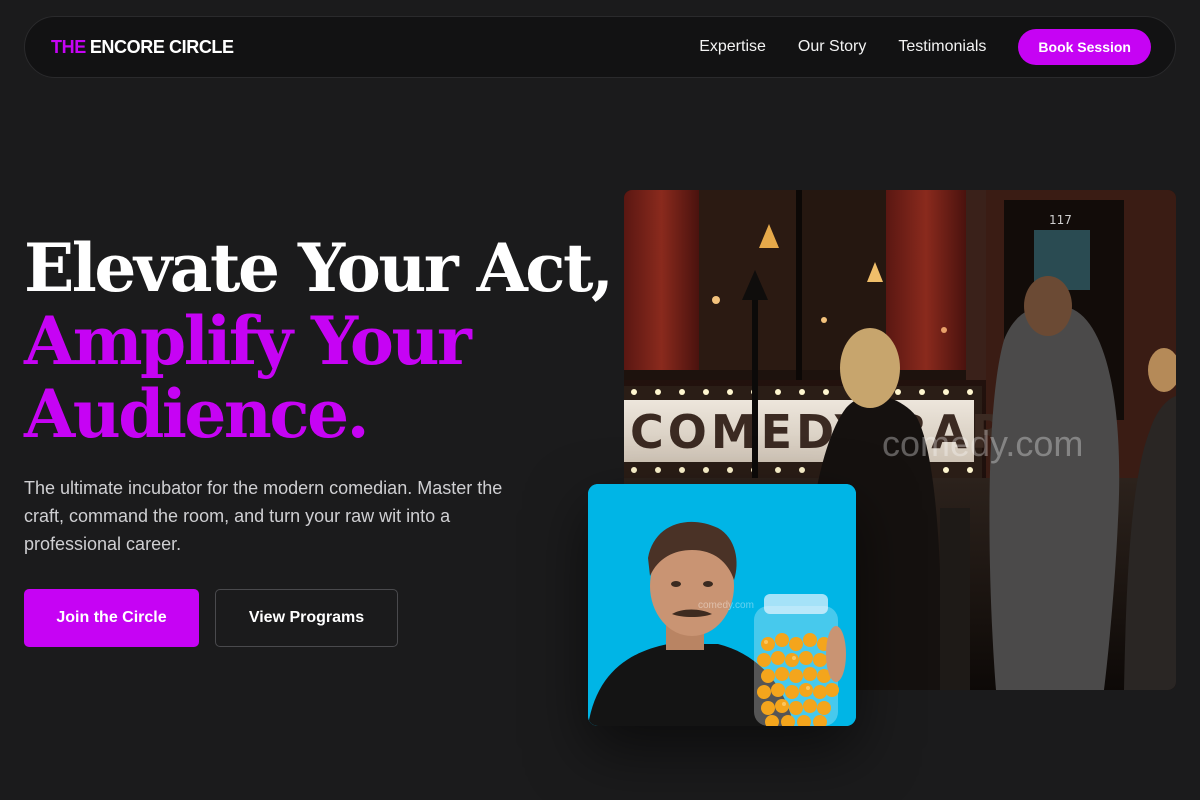  I want to click on hero-title-line-3: Audience., so click(197, 414).